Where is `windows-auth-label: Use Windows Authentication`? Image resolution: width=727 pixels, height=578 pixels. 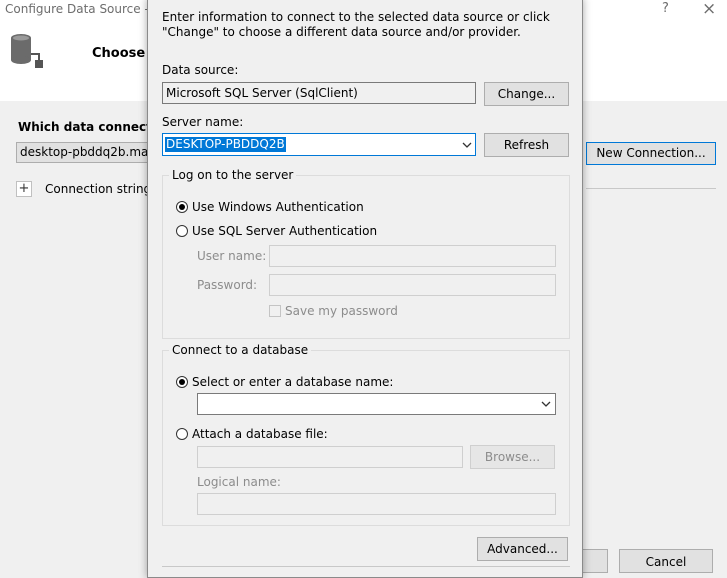
windows-auth-label: Use Windows Authentication is located at coordinates (278, 207).